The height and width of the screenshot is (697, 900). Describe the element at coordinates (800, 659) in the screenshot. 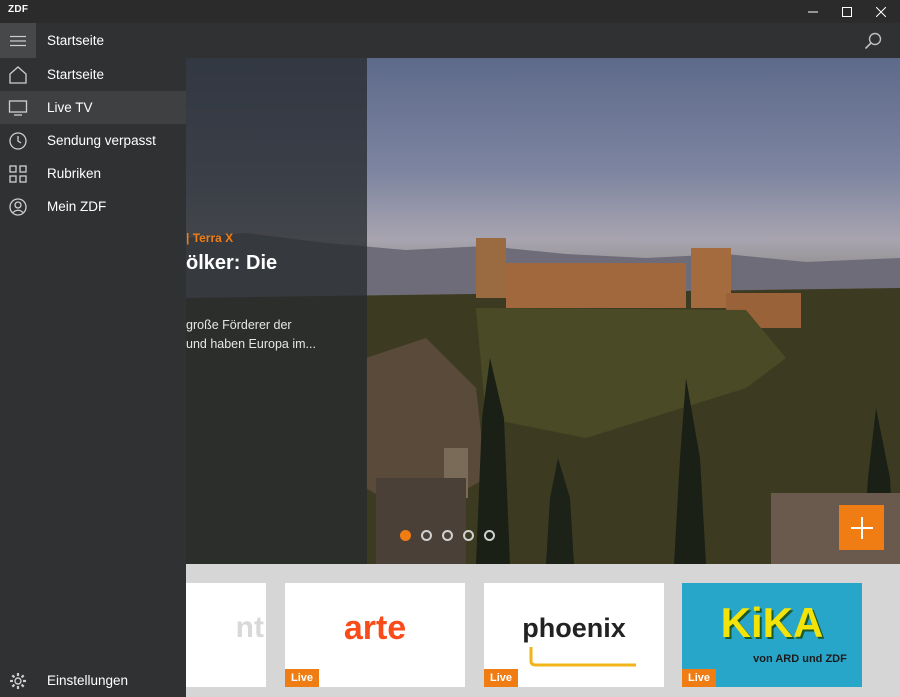

I see `kika-subline: von ARD und ZDF` at that location.